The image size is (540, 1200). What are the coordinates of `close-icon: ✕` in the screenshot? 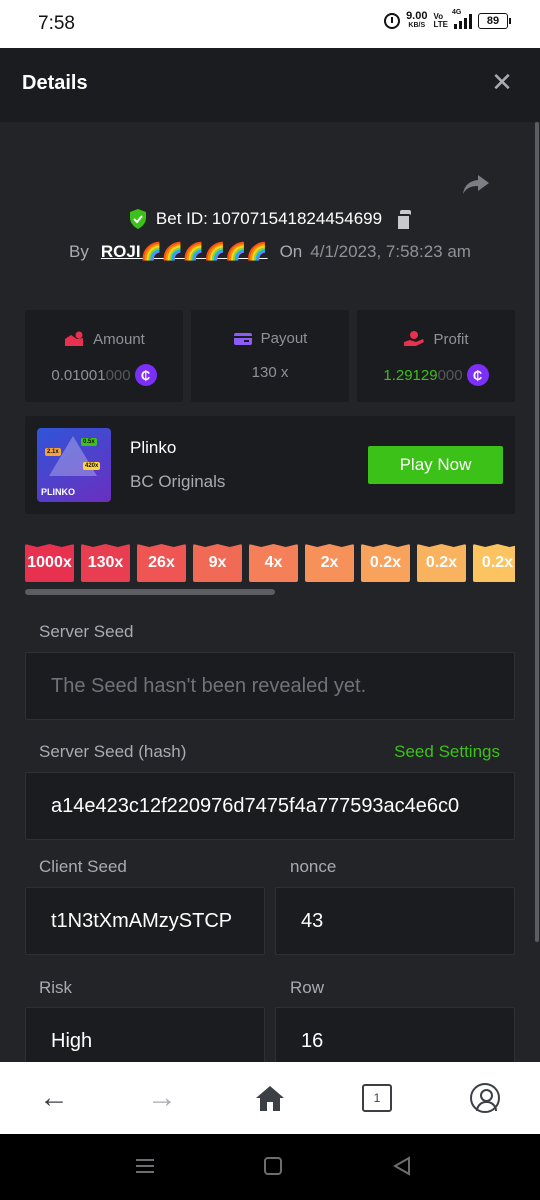 It's located at (502, 82).